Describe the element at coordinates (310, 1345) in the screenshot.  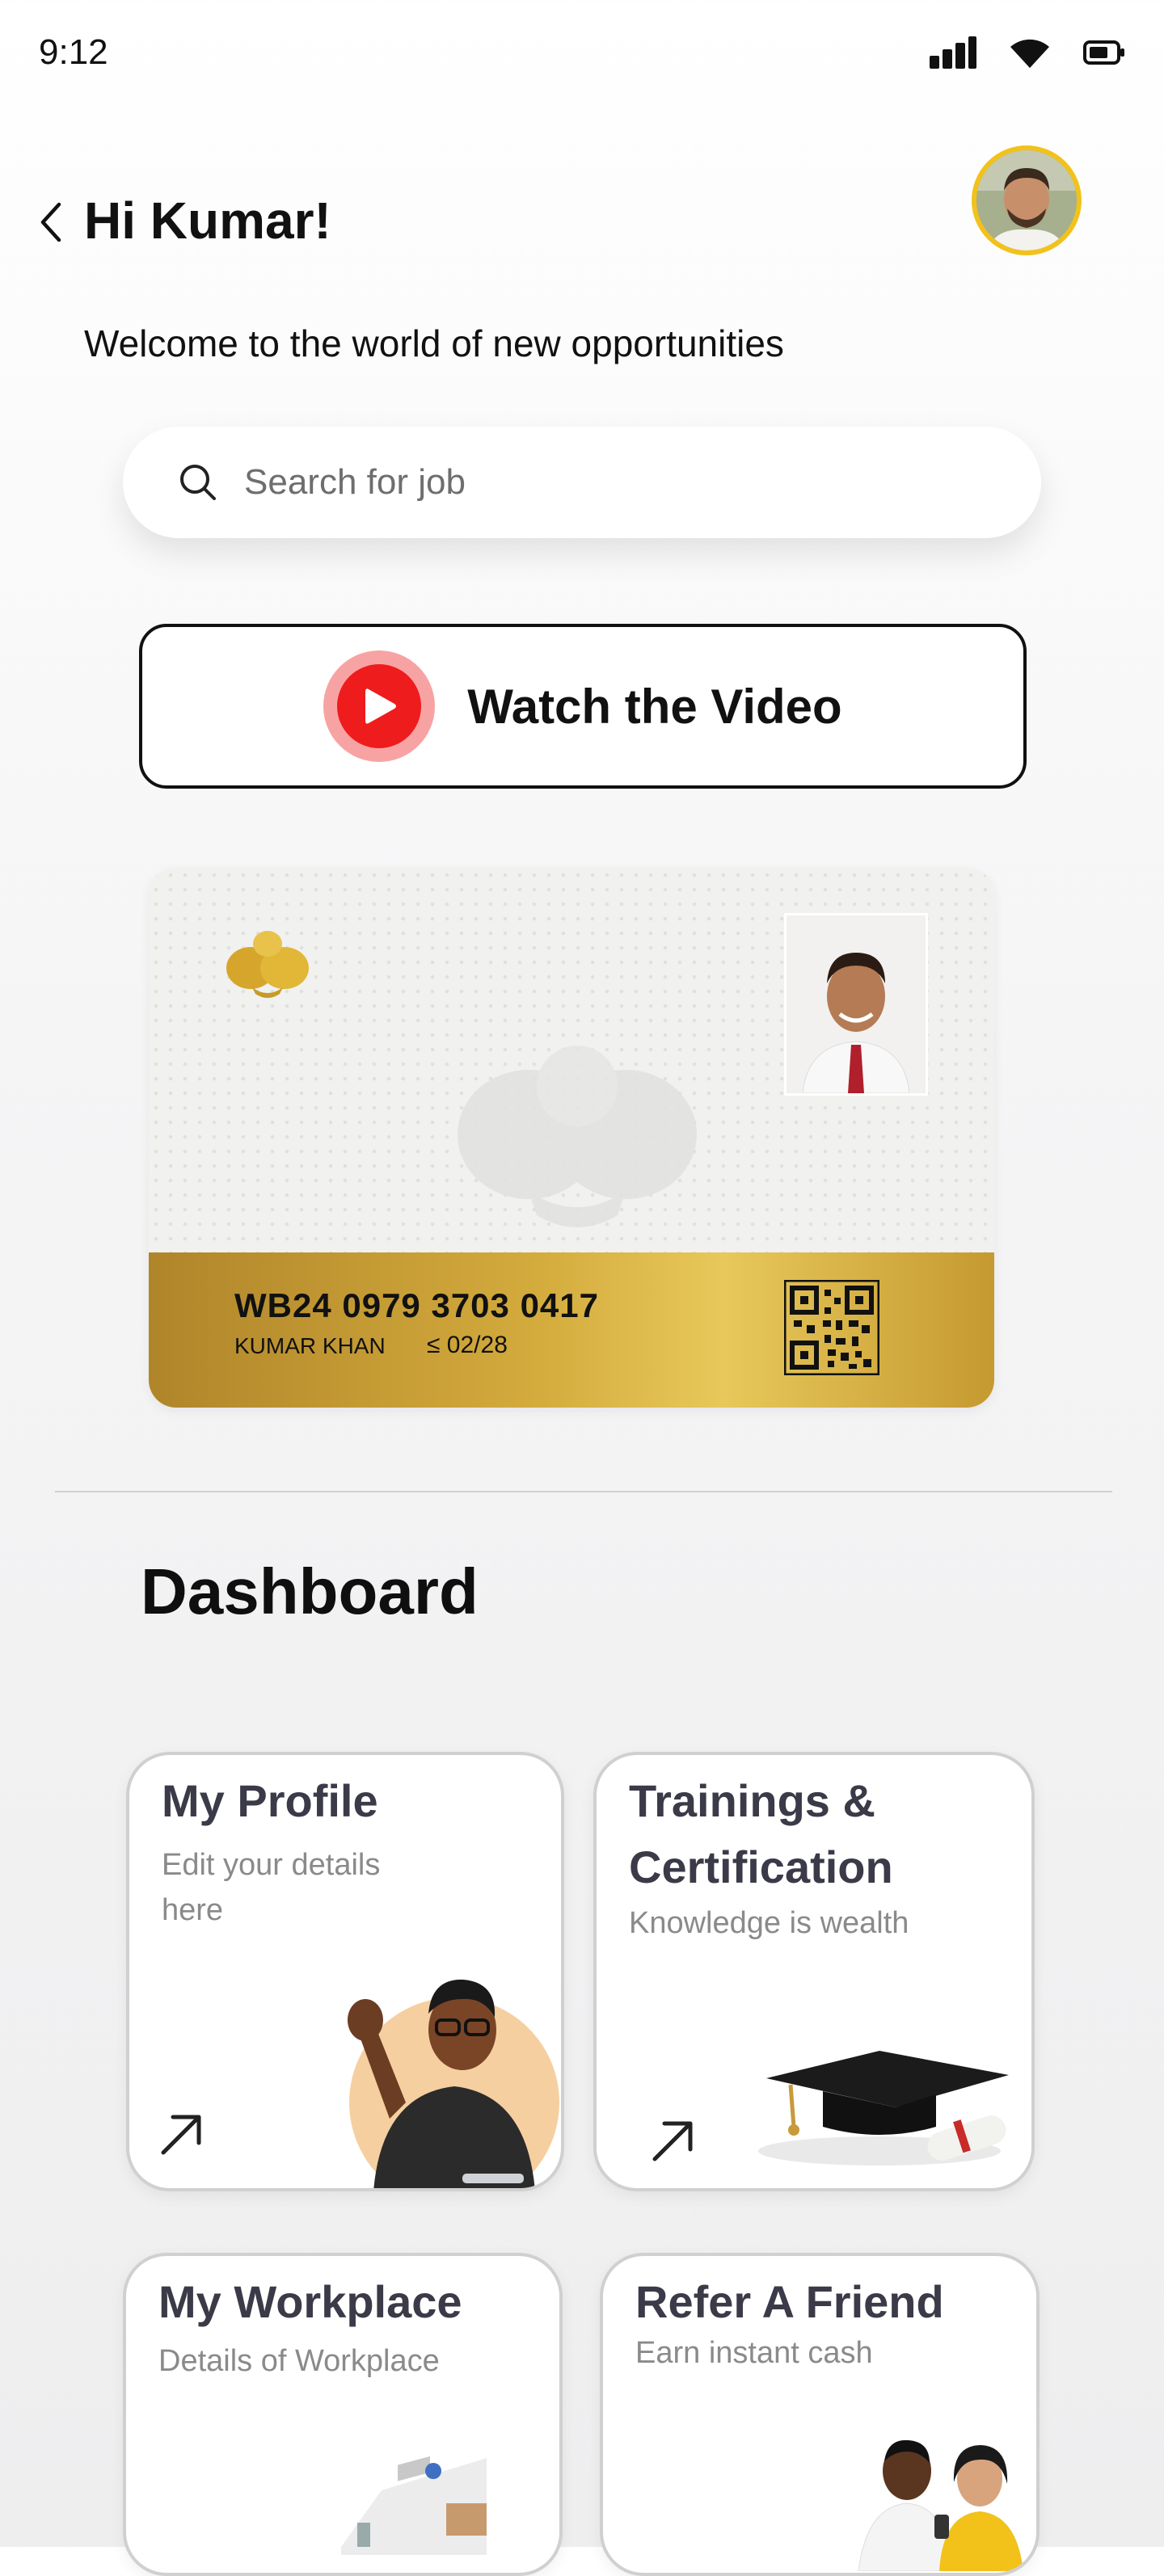
I see `card-holder-name: KUMAR KHAN` at that location.